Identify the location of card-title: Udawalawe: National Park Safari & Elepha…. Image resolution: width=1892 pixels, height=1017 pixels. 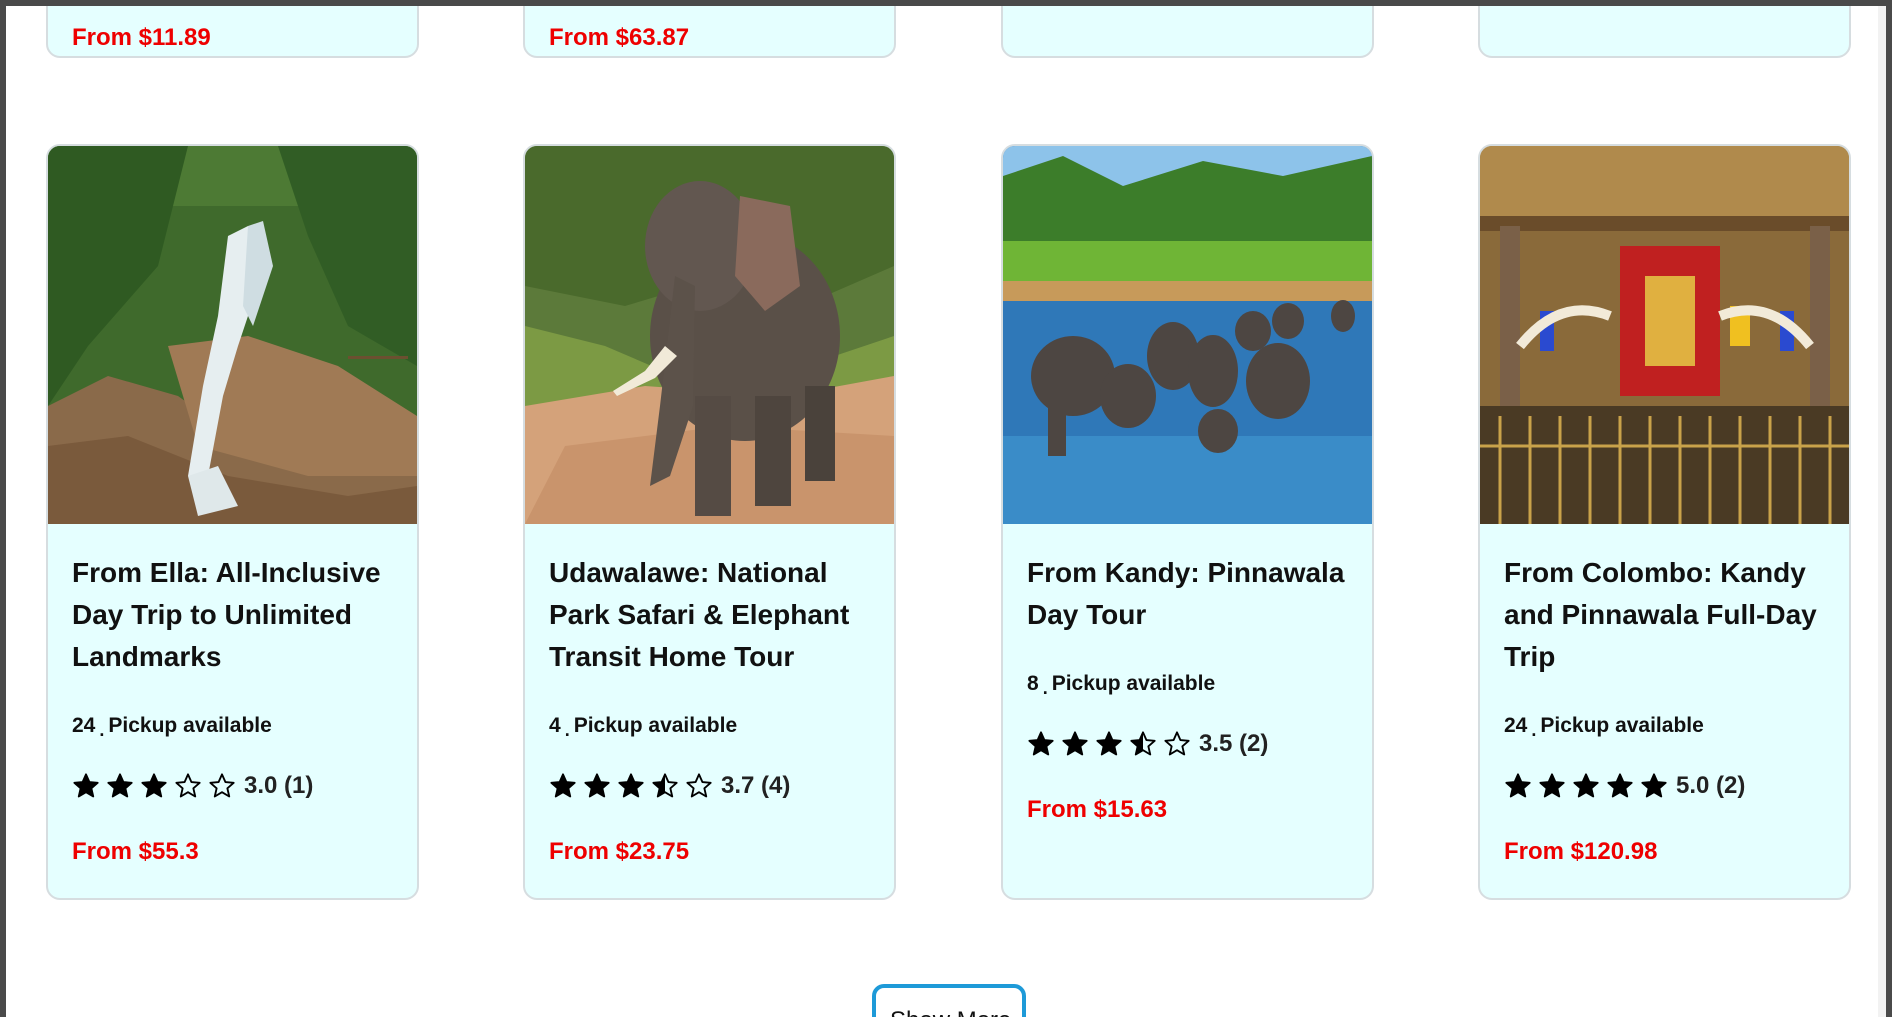
(709, 615).